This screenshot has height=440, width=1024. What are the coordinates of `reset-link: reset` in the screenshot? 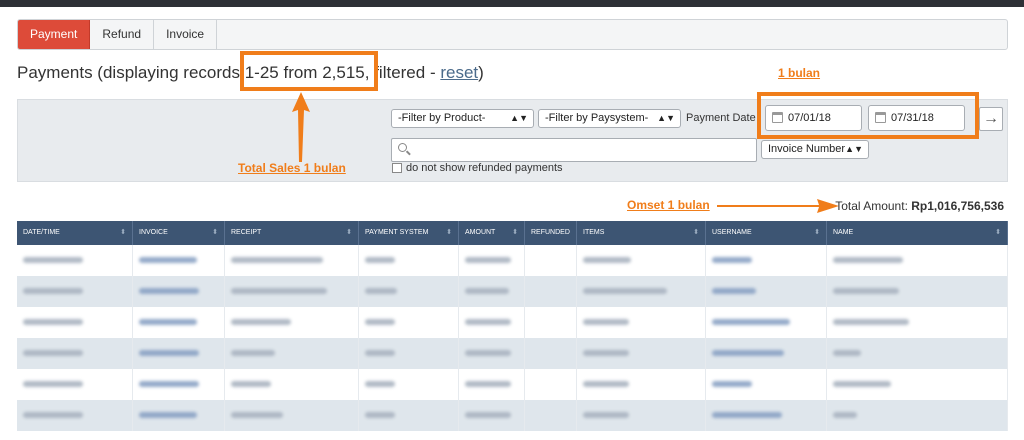 It's located at (459, 72).